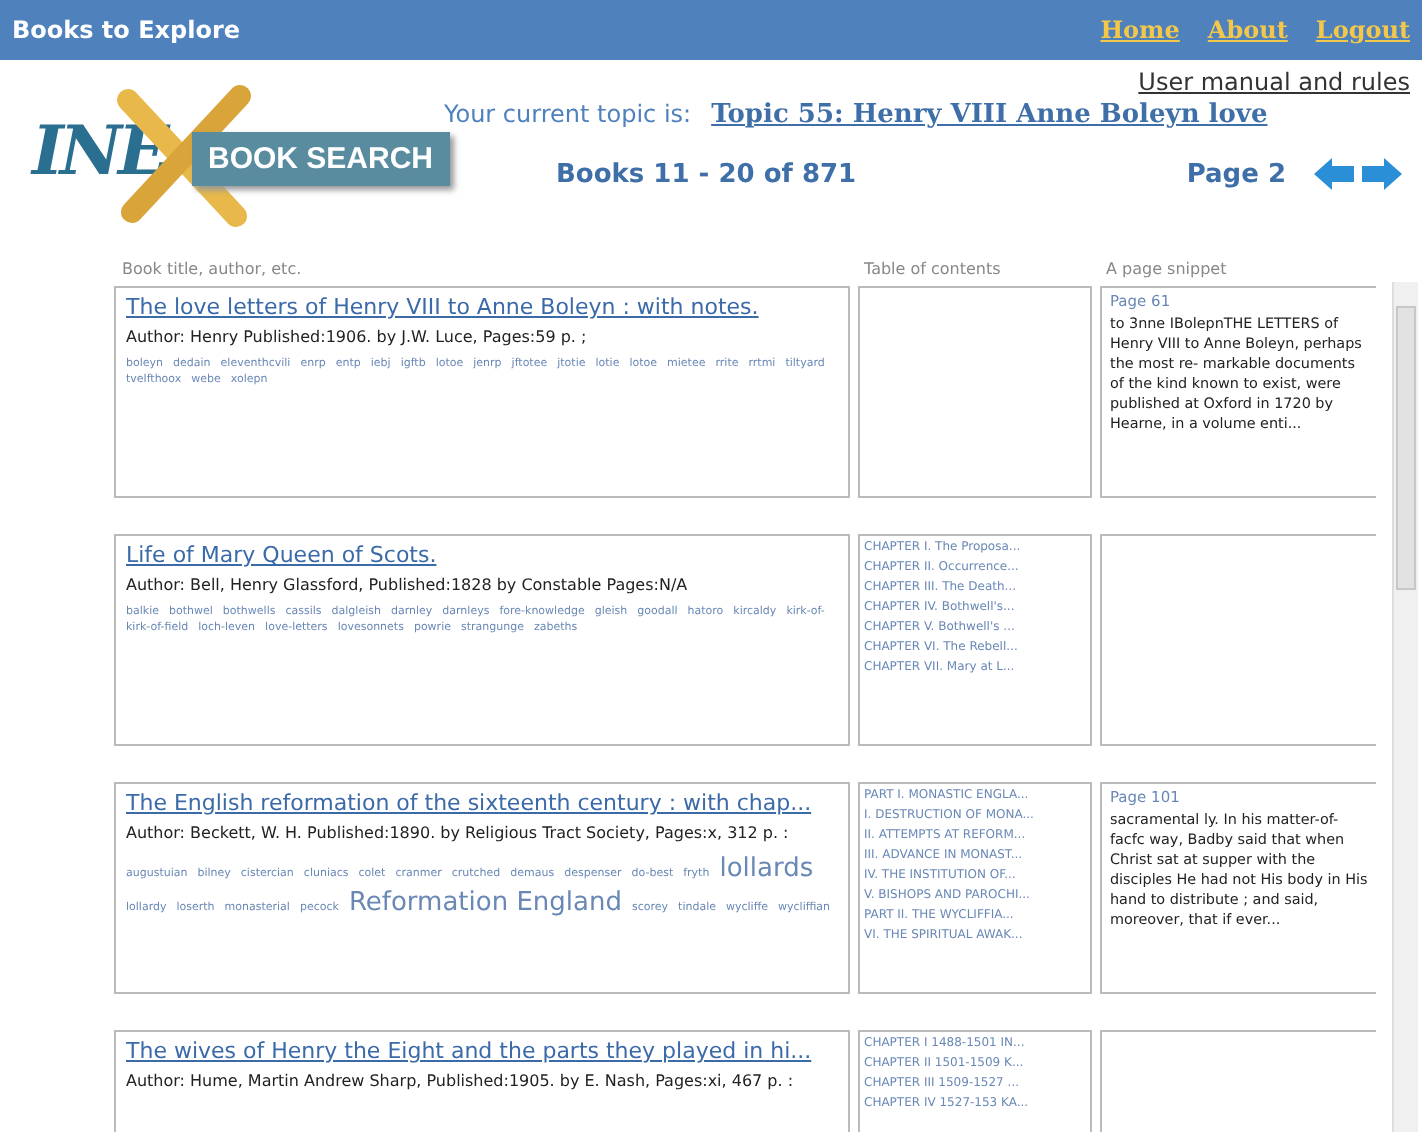  I want to click on topic-link: Topic 55: Henry VIII Anne Boleyn love, so click(989, 115).